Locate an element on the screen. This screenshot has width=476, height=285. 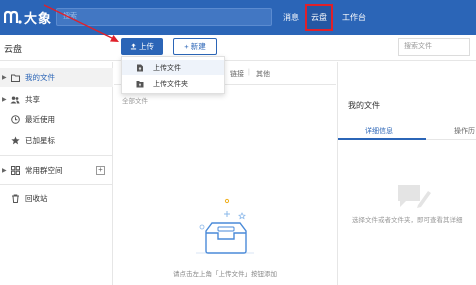
logo-icon is located at coordinates (13, 17).